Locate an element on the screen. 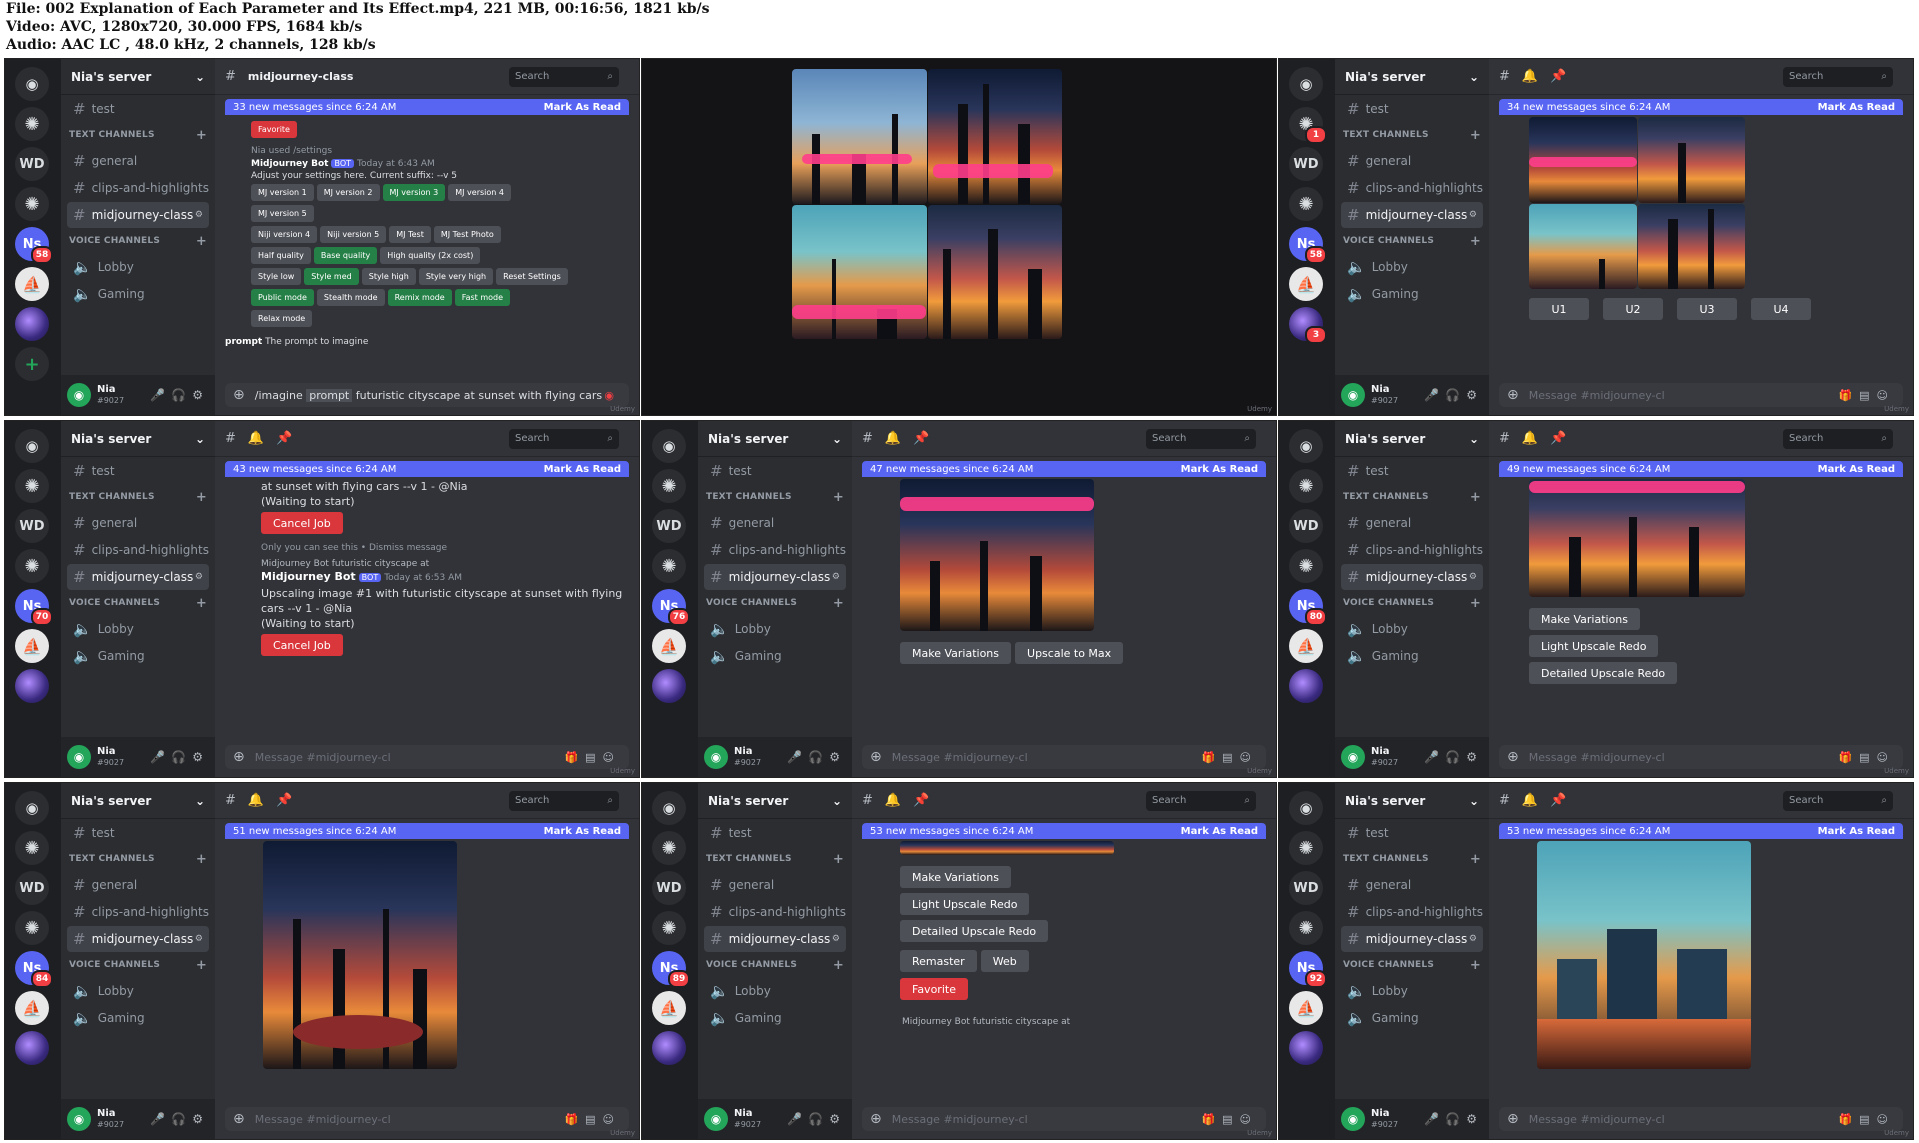 This screenshot has width=1919, height=1143. mj-test-button: MJ Test is located at coordinates (410, 234).